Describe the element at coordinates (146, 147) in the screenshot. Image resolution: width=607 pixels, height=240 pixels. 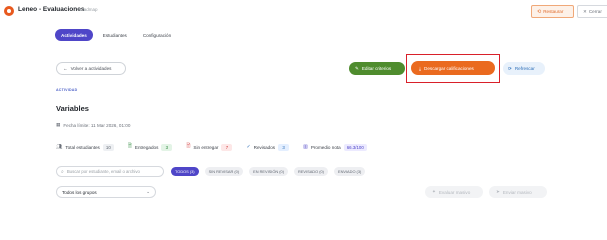
I see `stat-label: Entregados` at that location.